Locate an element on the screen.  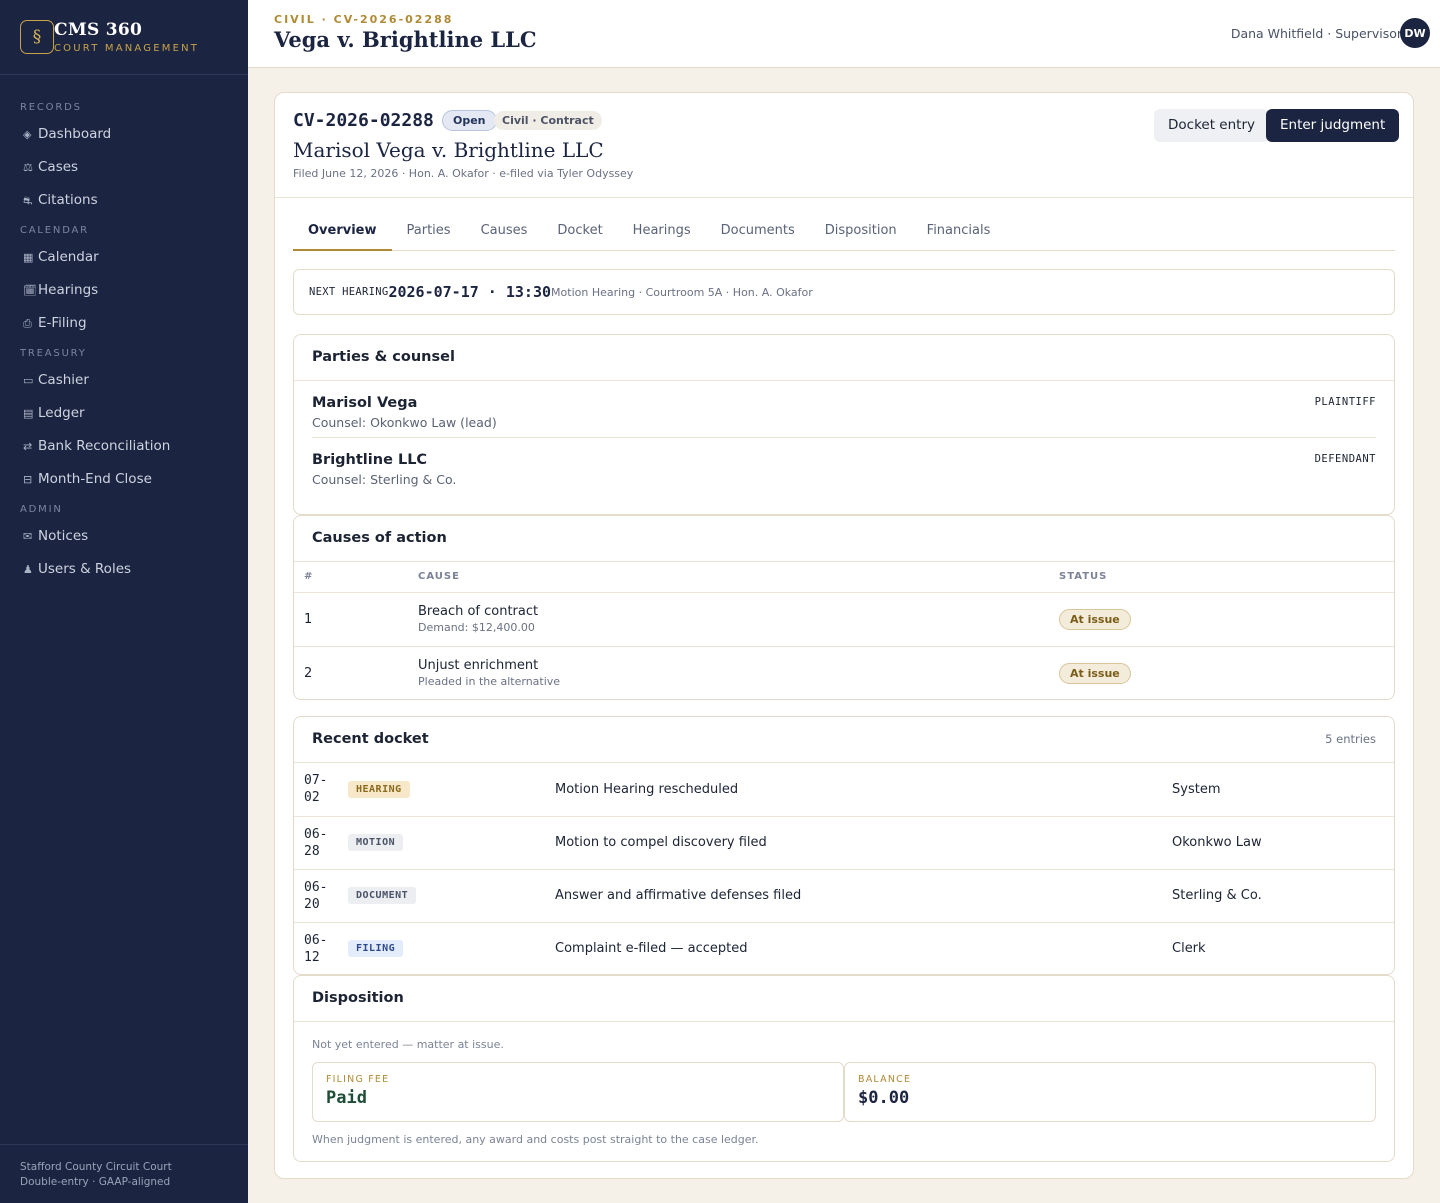
sidebar-item-efiling: ⎙ E-Filing is located at coordinates (124, 323).